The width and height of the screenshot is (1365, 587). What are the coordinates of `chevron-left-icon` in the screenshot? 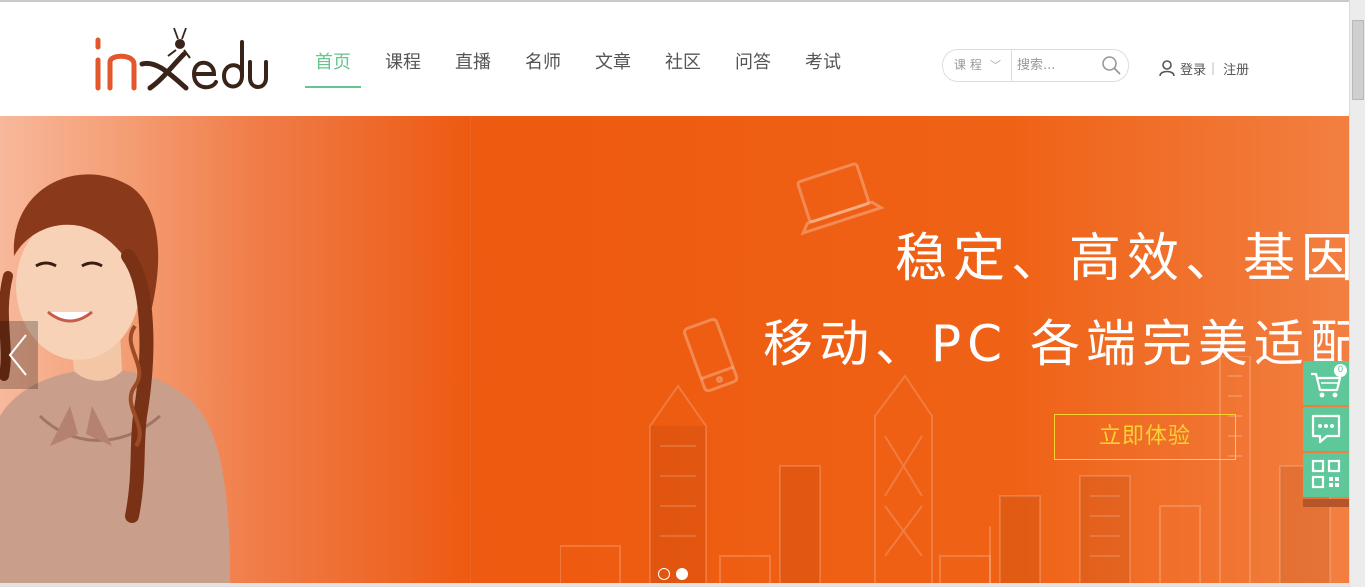 It's located at (17, 355).